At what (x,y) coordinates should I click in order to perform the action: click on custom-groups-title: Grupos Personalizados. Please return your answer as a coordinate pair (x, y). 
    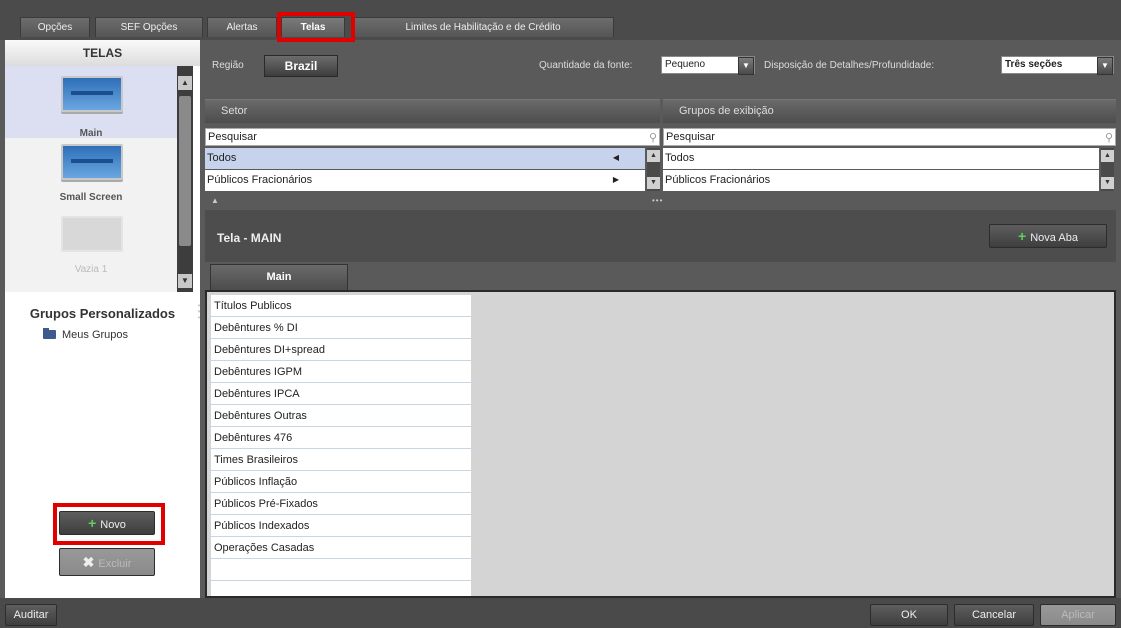
    Looking at the image, I should click on (102, 313).